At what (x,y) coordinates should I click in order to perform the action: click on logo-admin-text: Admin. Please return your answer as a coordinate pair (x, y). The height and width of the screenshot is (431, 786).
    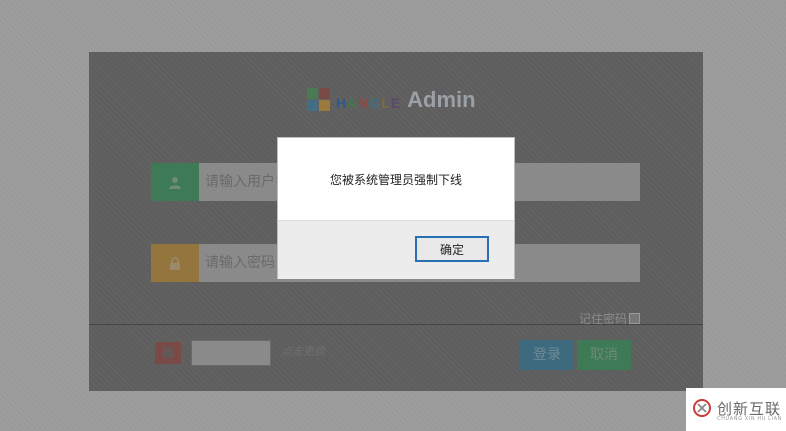
    Looking at the image, I should click on (441, 99).